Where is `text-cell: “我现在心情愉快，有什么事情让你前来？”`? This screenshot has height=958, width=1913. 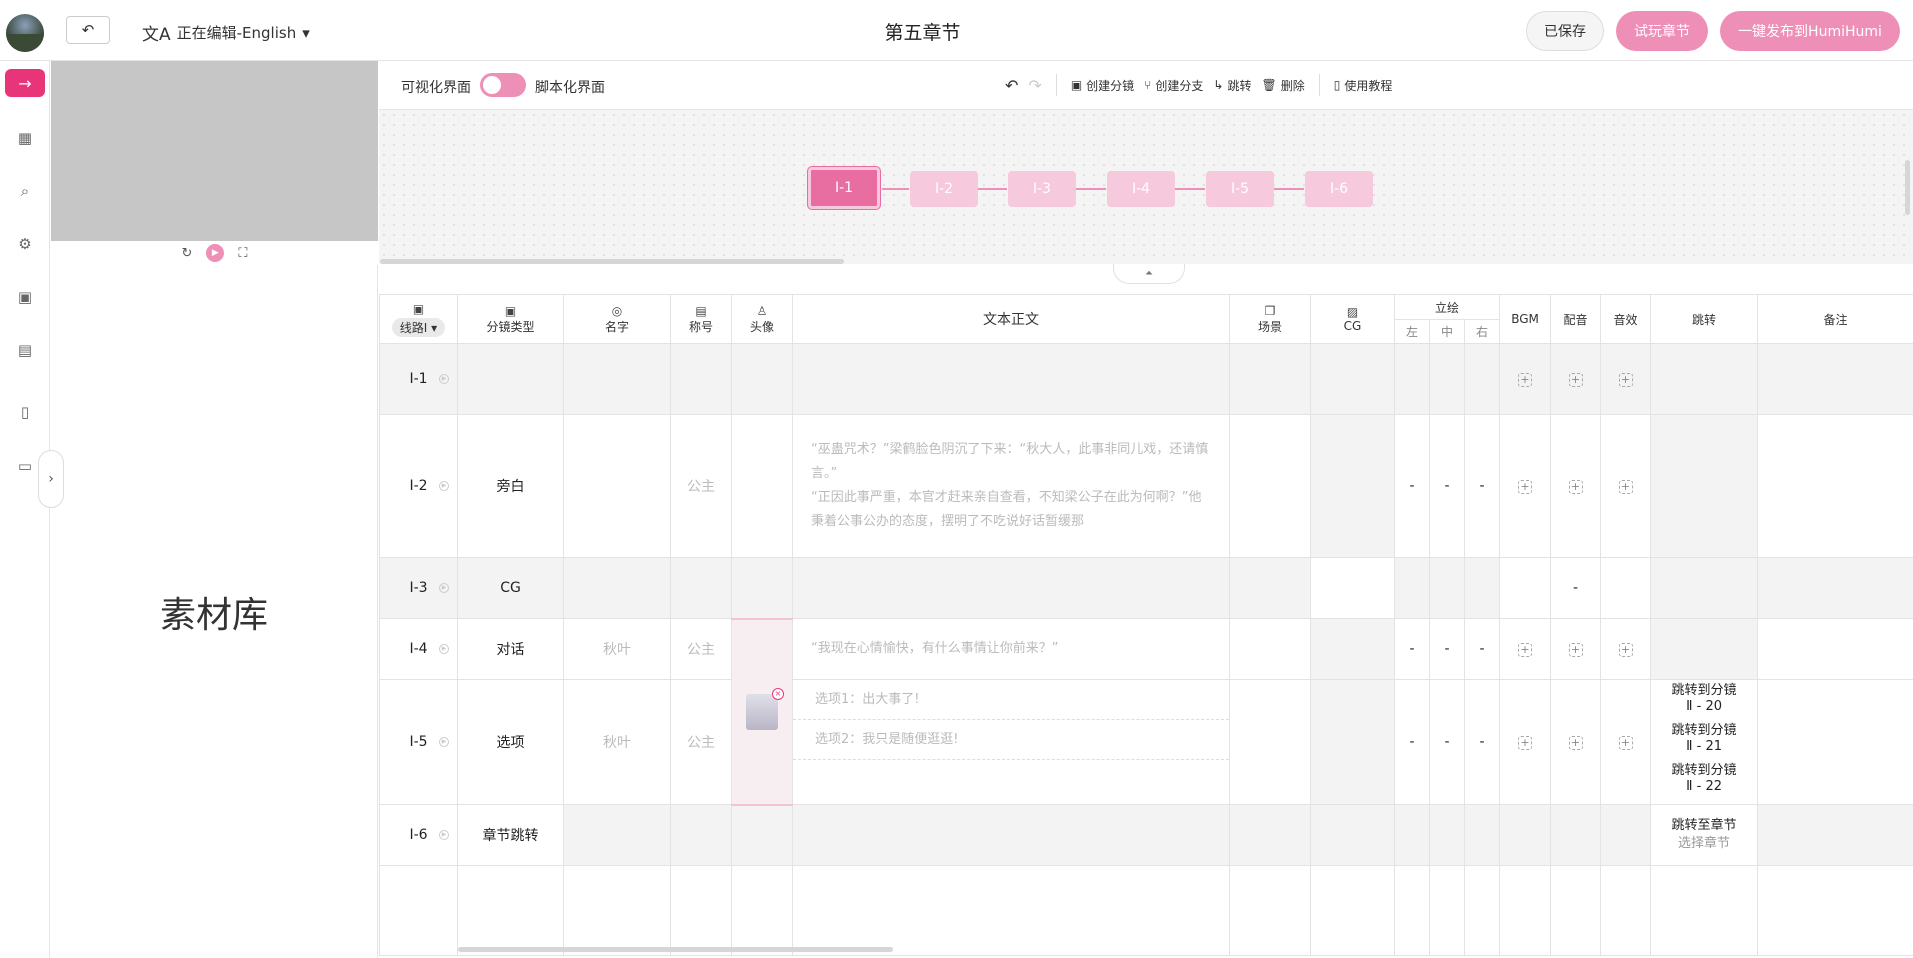
text-cell: “我现在心情愉快，有什么事情让你前来？” is located at coordinates (1011, 649).